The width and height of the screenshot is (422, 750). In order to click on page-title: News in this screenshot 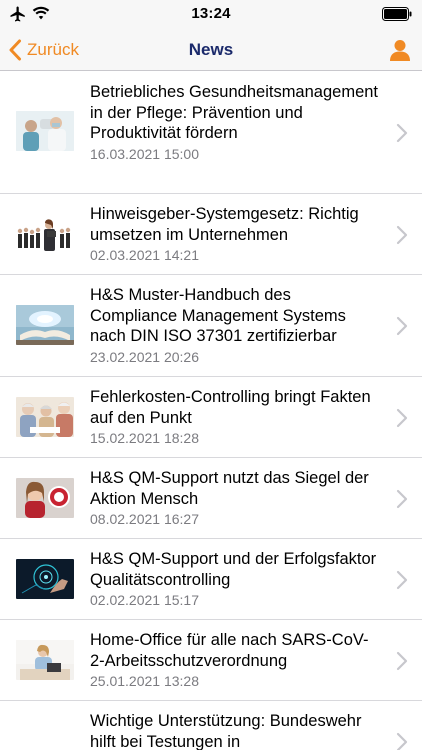, I will do `click(211, 49)`.